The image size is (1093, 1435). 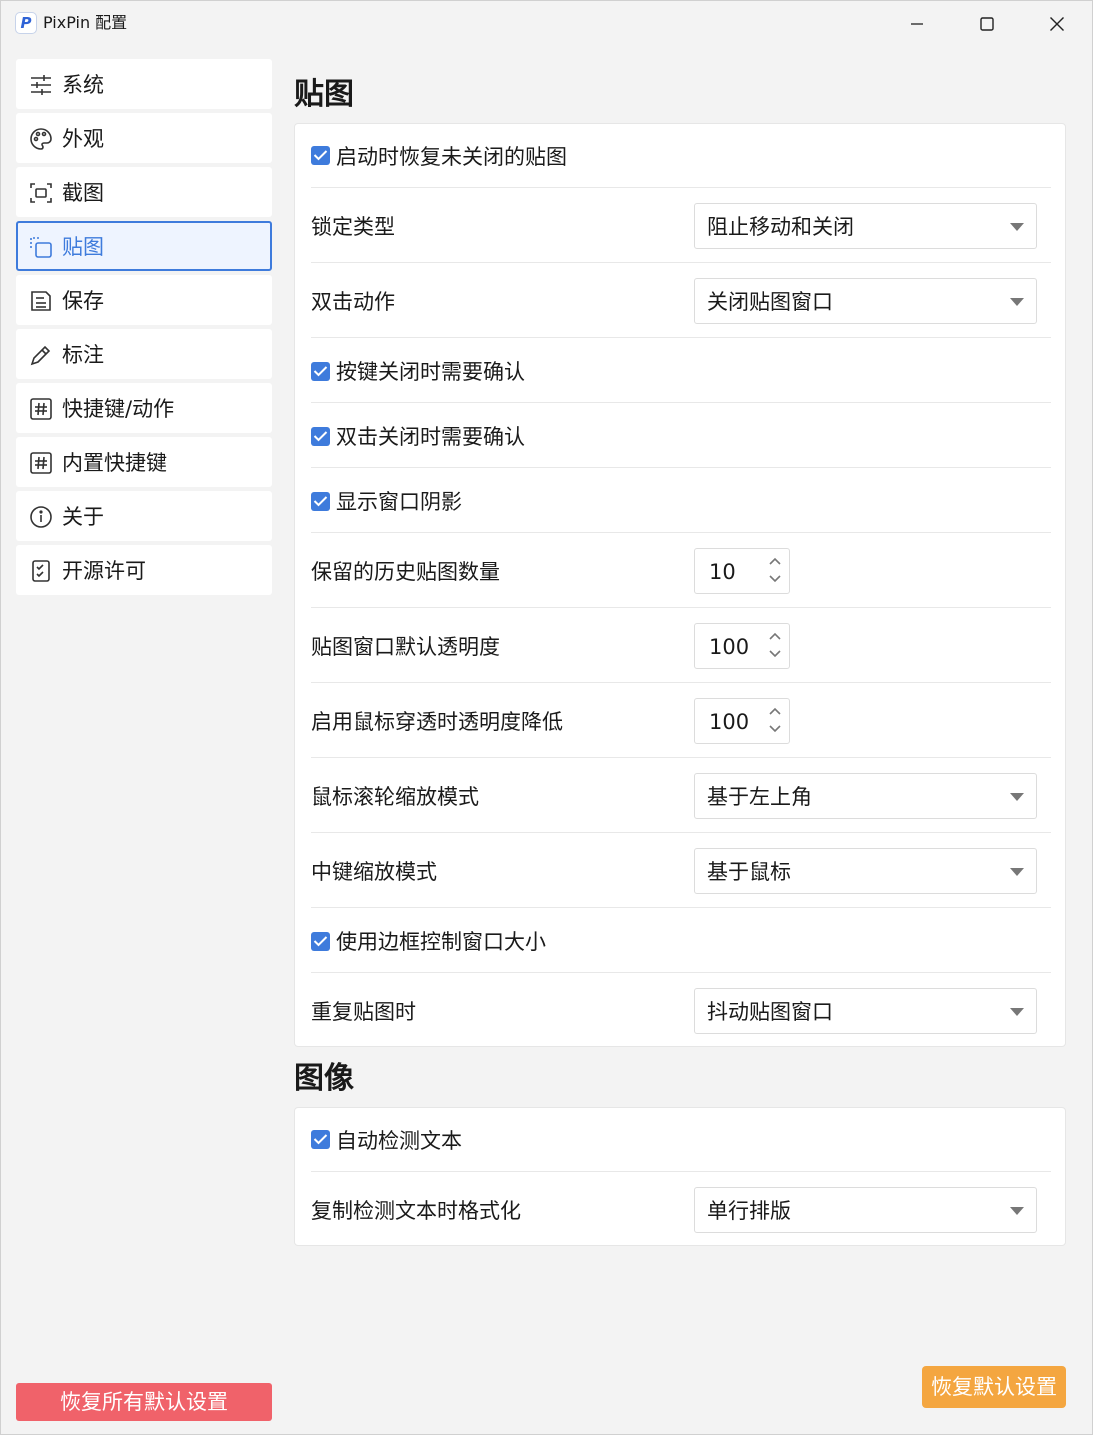 What do you see at coordinates (144, 84) in the screenshot?
I see `sidebar-item-system: 系统` at bounding box center [144, 84].